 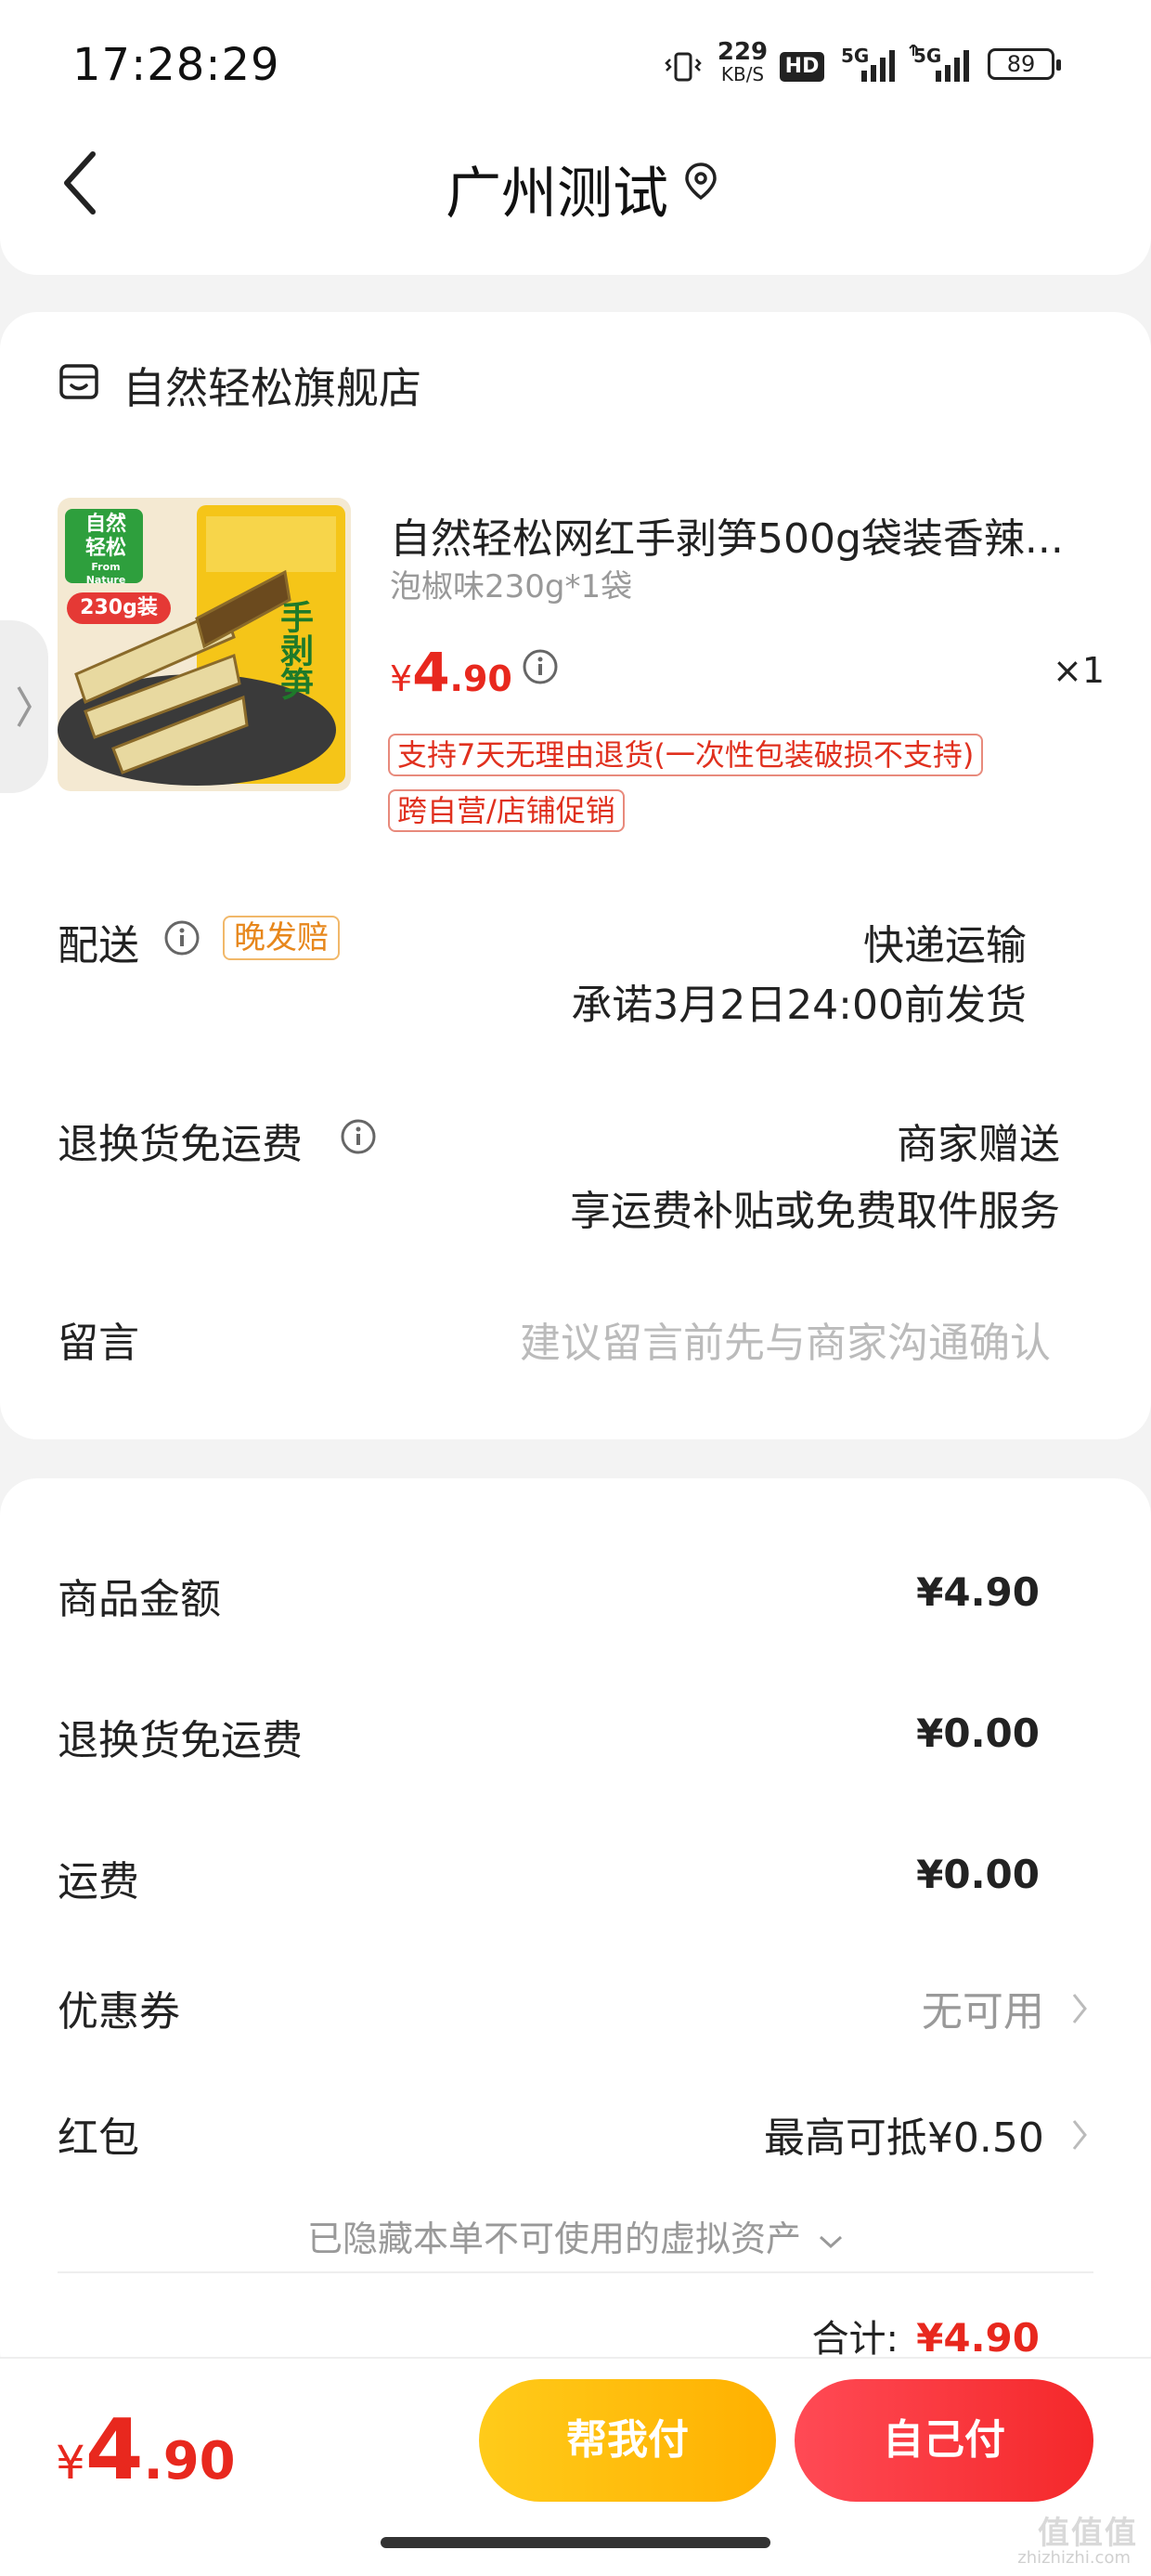 What do you see at coordinates (743, 52) in the screenshot?
I see `net-speed-value: 229` at bounding box center [743, 52].